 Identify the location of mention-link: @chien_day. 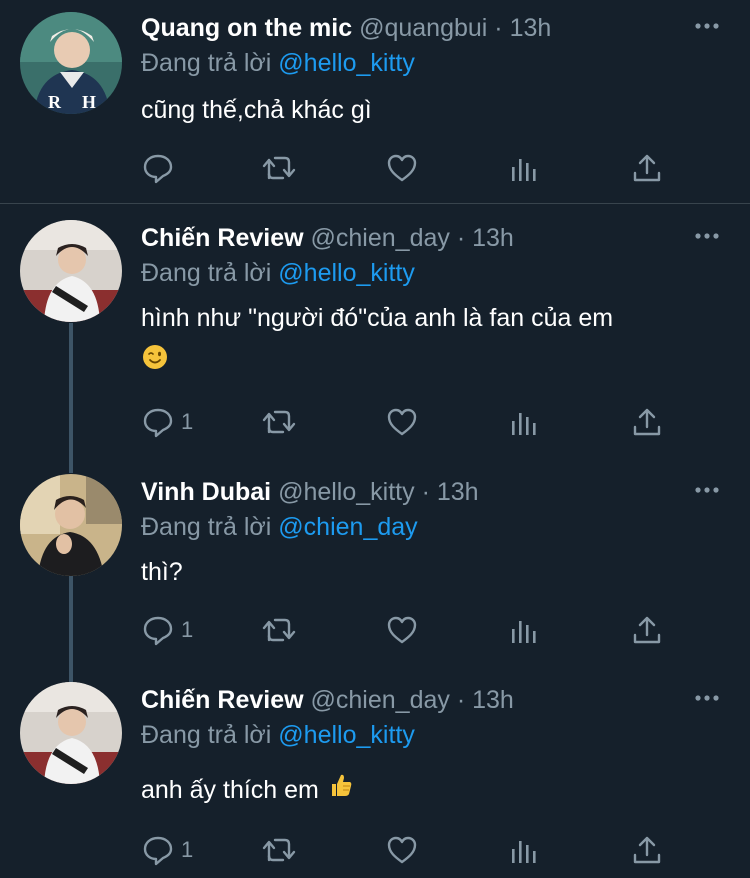
(347, 527).